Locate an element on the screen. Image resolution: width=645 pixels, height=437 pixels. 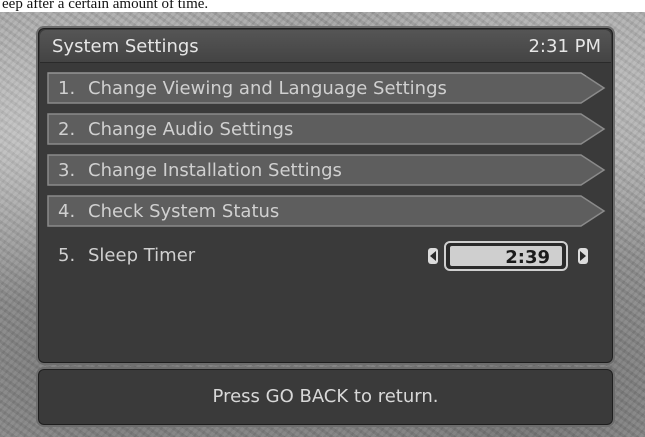
arrow-left-icon is located at coordinates (433, 256).